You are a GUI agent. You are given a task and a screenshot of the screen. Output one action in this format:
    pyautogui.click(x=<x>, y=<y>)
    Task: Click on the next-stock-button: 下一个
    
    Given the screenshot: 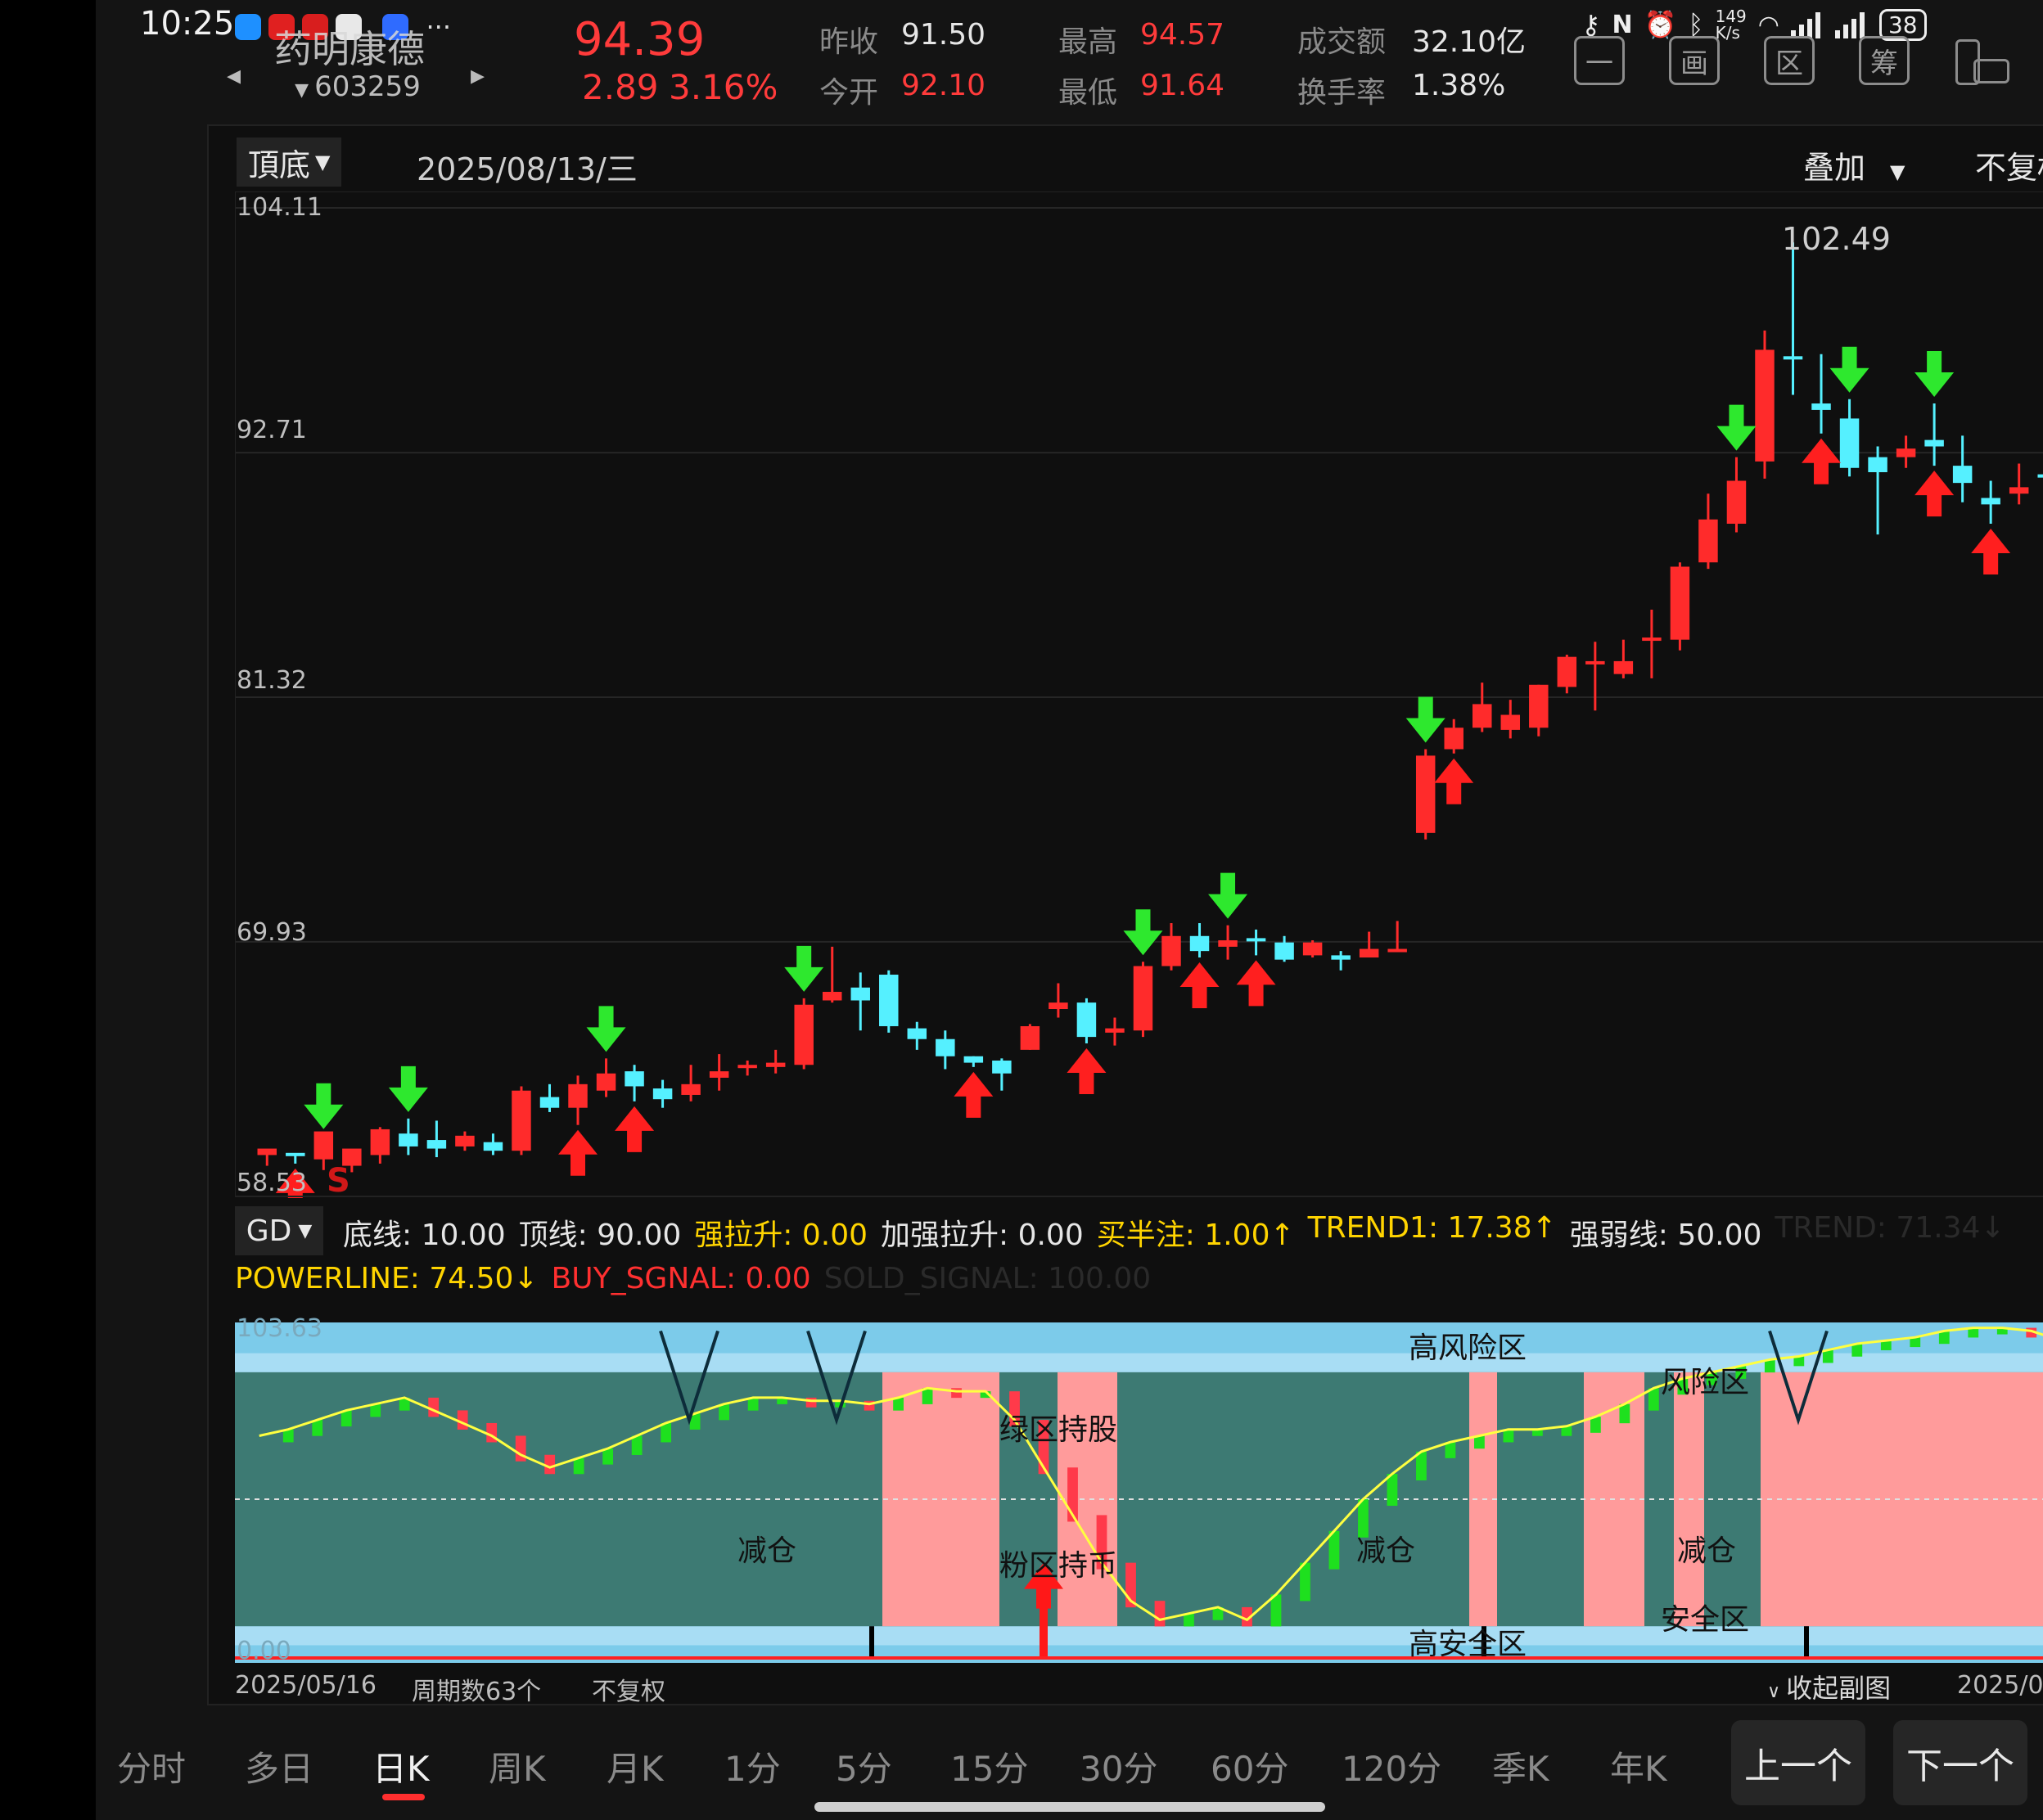 What is the action you would take?
    pyautogui.click(x=1960, y=1763)
    